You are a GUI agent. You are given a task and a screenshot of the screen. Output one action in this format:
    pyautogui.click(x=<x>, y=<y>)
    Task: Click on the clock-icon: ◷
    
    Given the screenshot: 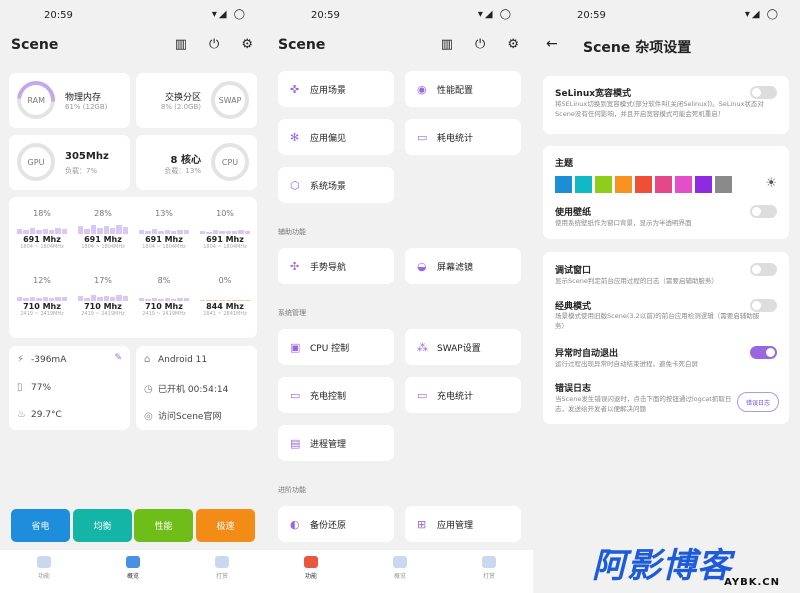 What is the action you would take?
    pyautogui.click(x=148, y=389)
    